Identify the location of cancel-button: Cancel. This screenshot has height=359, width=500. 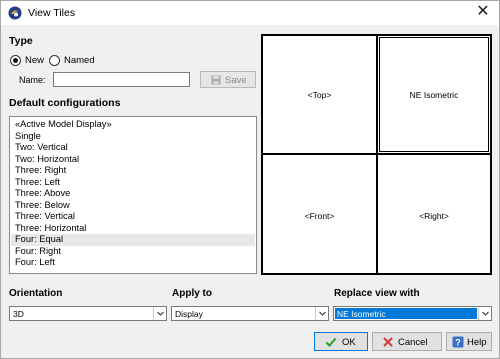
(407, 341).